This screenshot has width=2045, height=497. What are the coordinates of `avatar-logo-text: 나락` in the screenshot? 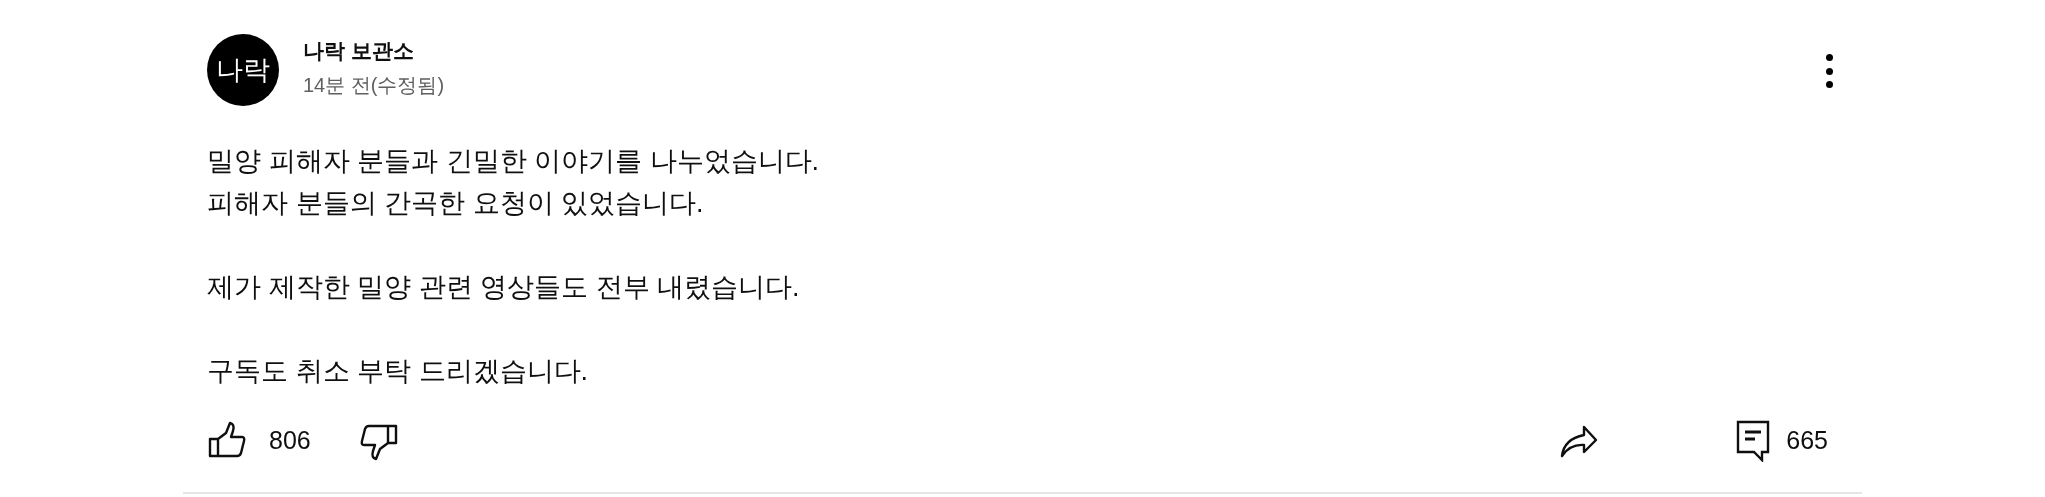 It's located at (243, 69).